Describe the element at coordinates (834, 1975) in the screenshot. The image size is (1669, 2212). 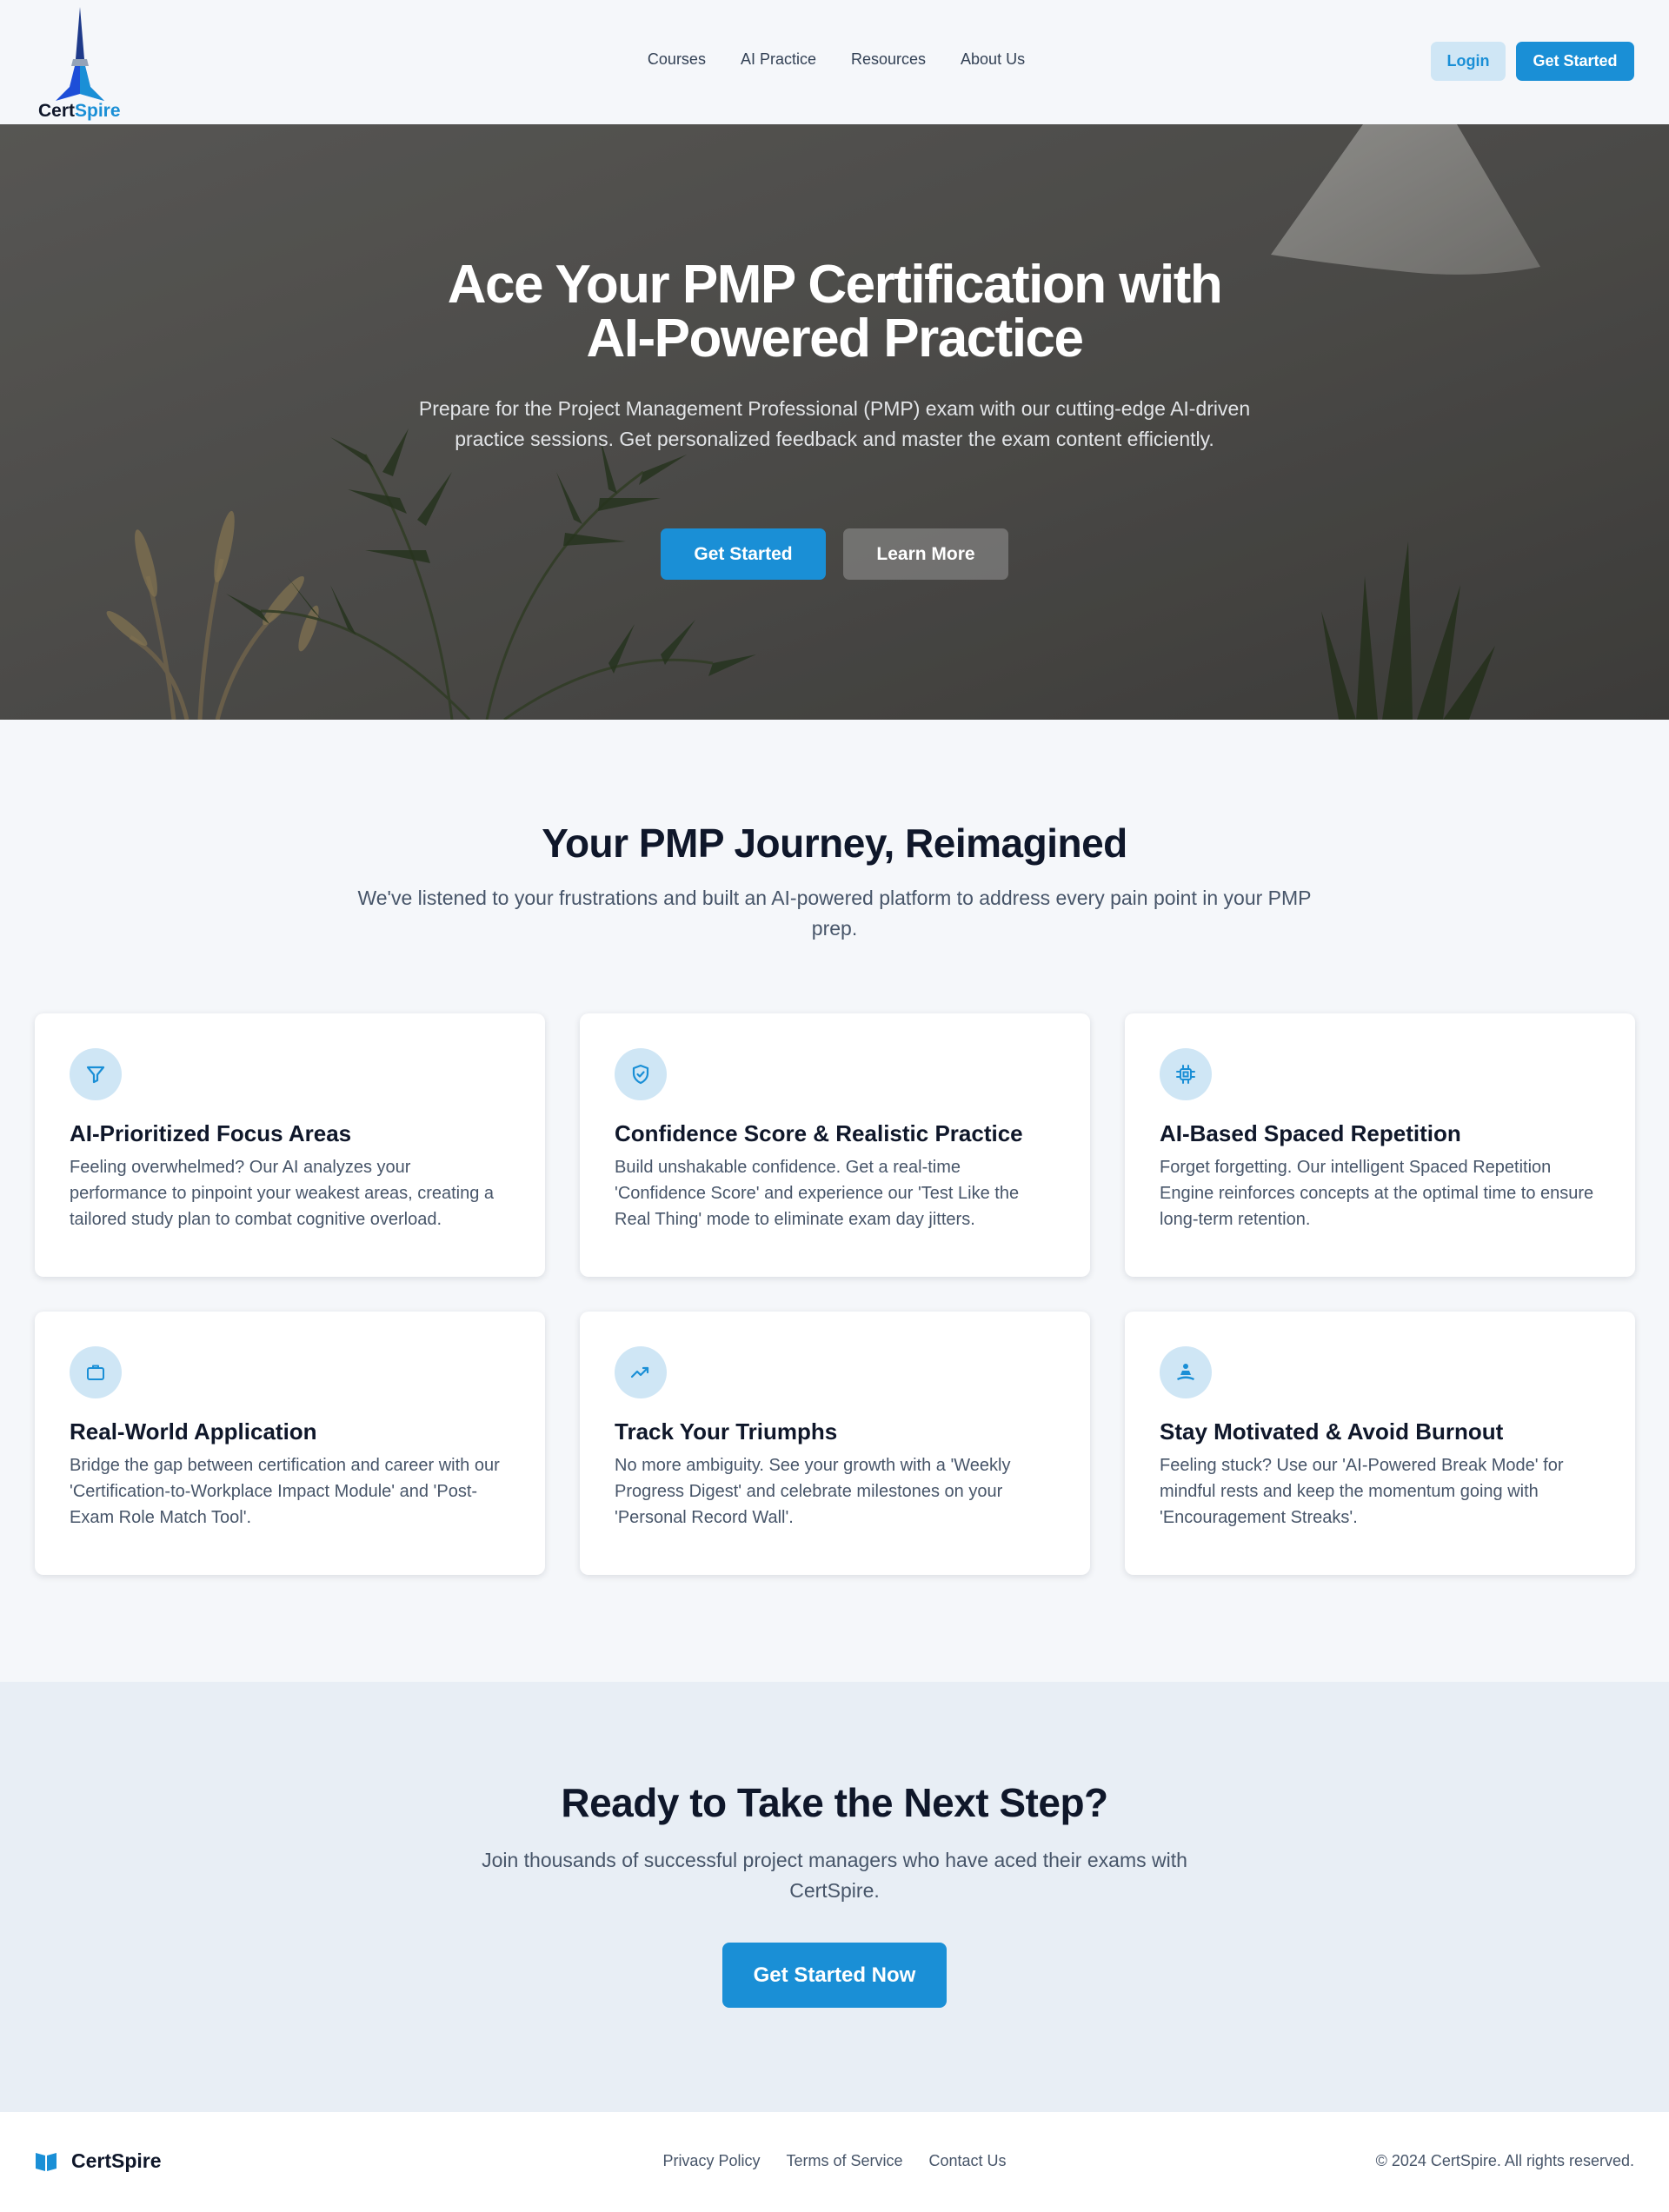
I see `get-started-now-button: Get Started Now` at that location.